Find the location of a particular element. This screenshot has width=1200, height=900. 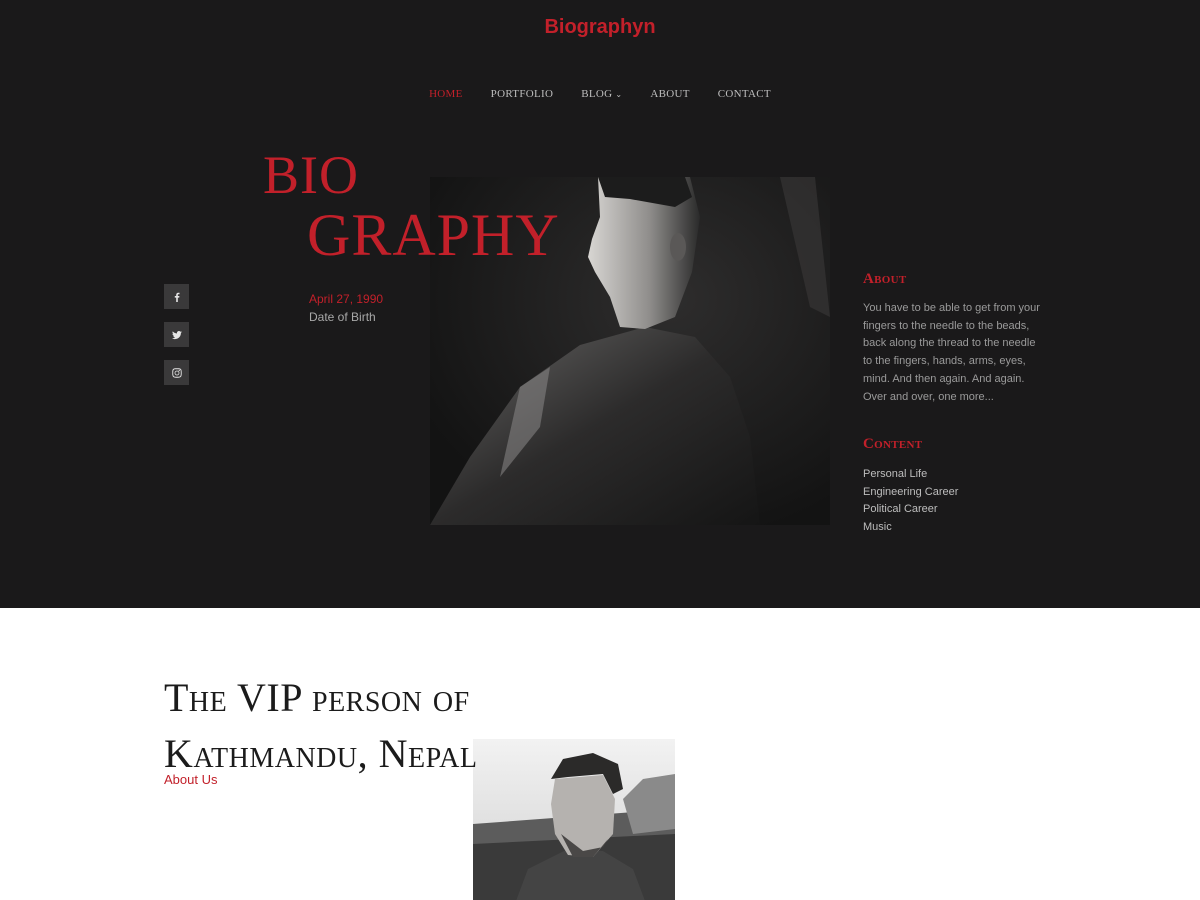

nav-item-portfolio: PORTFOLIO is located at coordinates (522, 94).